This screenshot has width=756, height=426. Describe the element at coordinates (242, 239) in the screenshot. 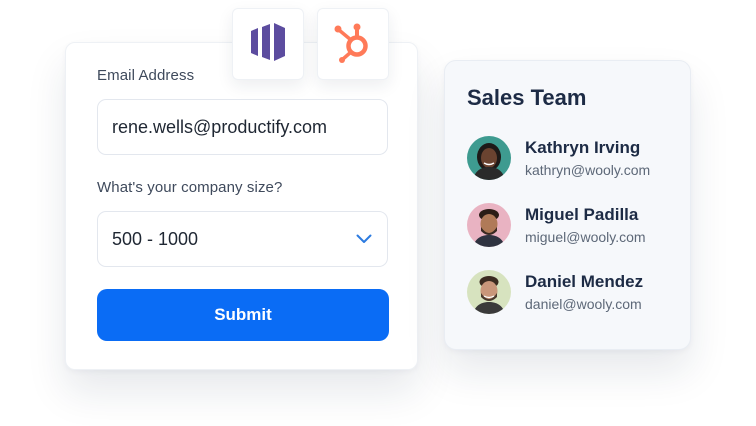

I see `company-size-select: 500 - 1000` at that location.